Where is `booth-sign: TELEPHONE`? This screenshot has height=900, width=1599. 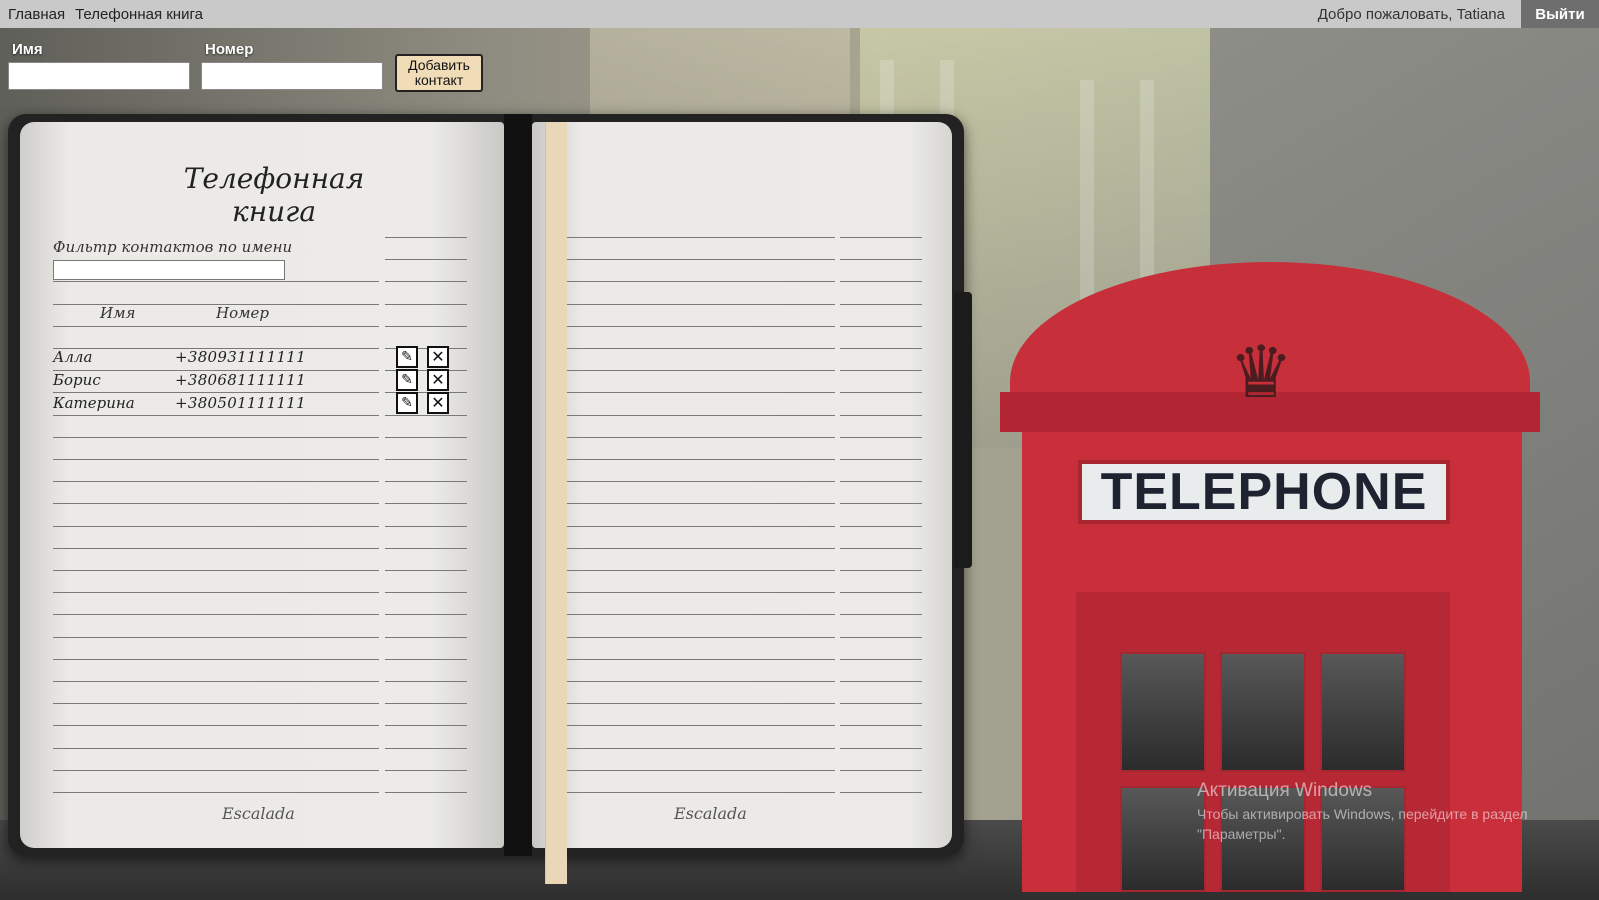 booth-sign: TELEPHONE is located at coordinates (1264, 492).